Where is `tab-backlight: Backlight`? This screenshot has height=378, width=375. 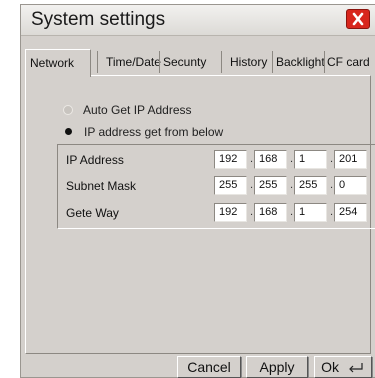 tab-backlight: Backlight is located at coordinates (298, 62).